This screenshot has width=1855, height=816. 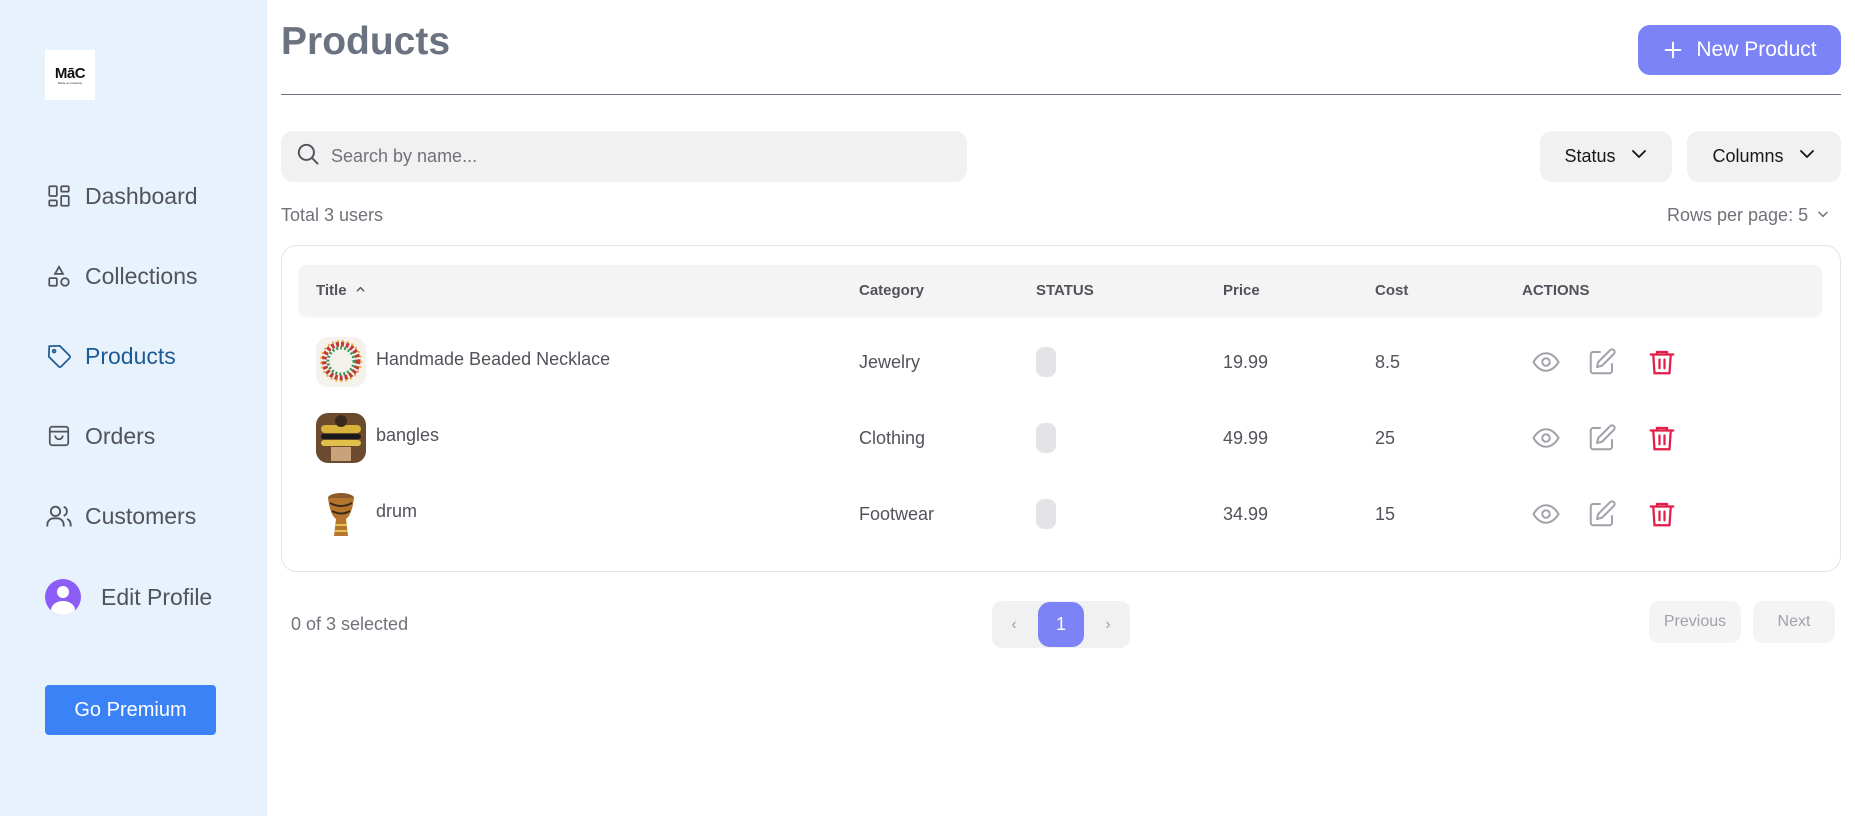 I want to click on new-product-button: New Product, so click(x=1739, y=50).